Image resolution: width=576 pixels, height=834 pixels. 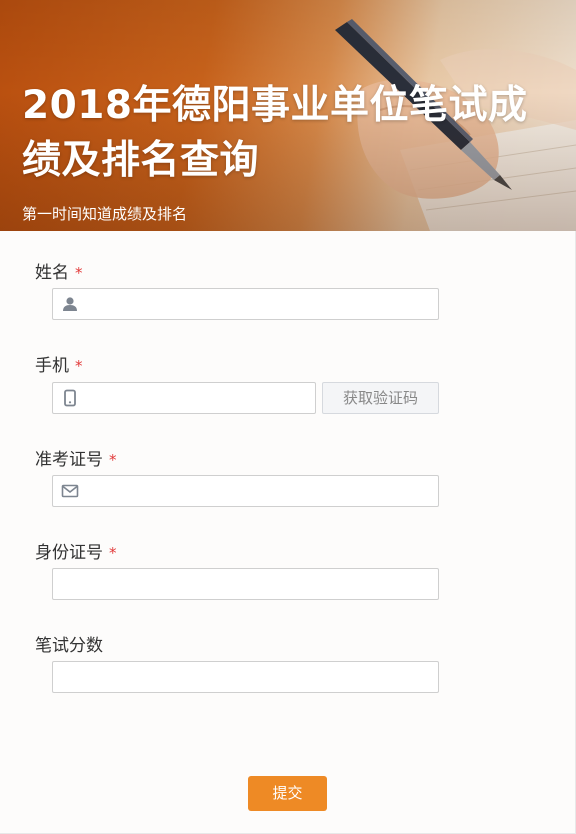 I want to click on score-label-text: 笔试分数, so click(x=69, y=646).